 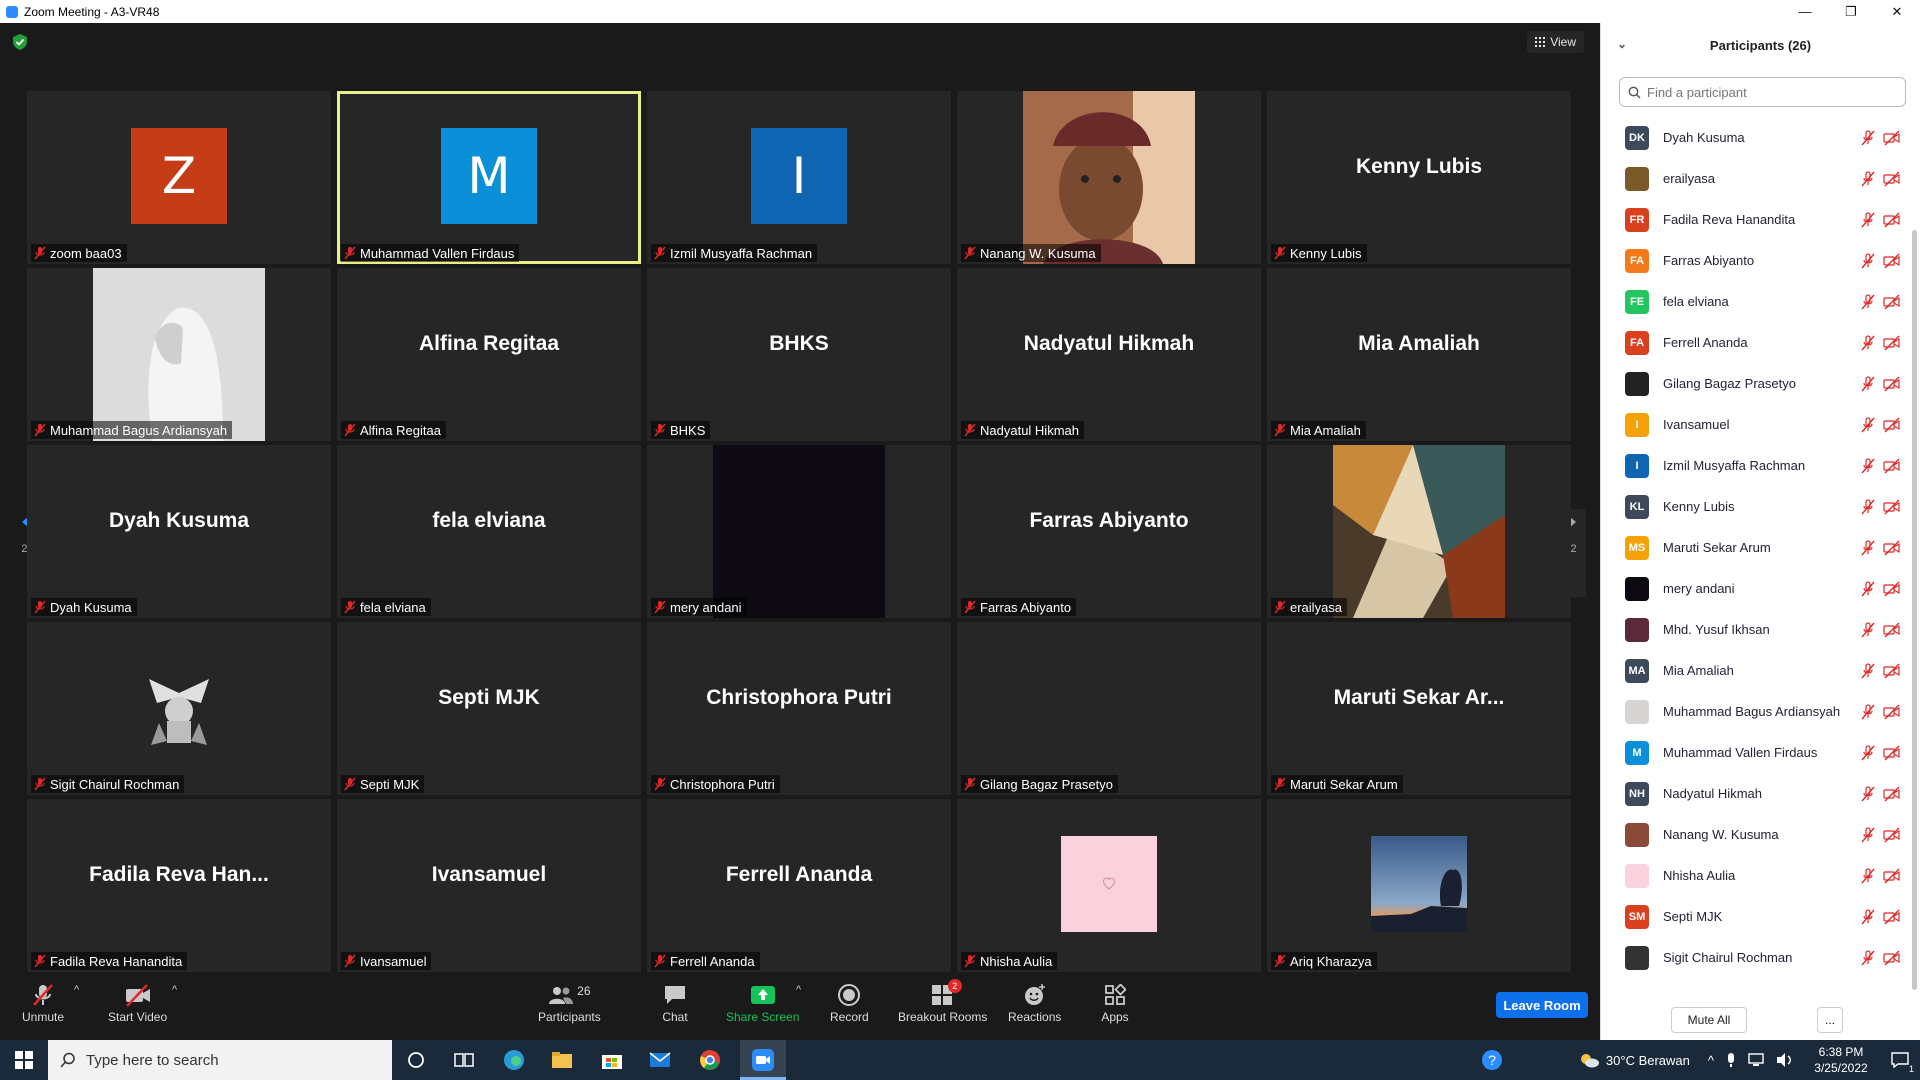 What do you see at coordinates (710, 1060) in the screenshot?
I see `chrome-icon` at bounding box center [710, 1060].